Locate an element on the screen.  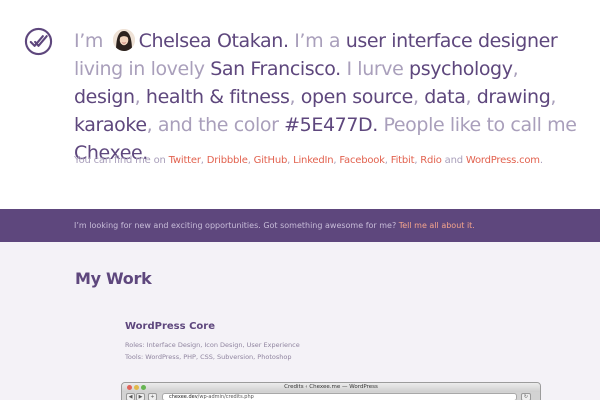
browser-url-field: chexee.dev/wp-admin/credits.php is located at coordinates (339, 396).